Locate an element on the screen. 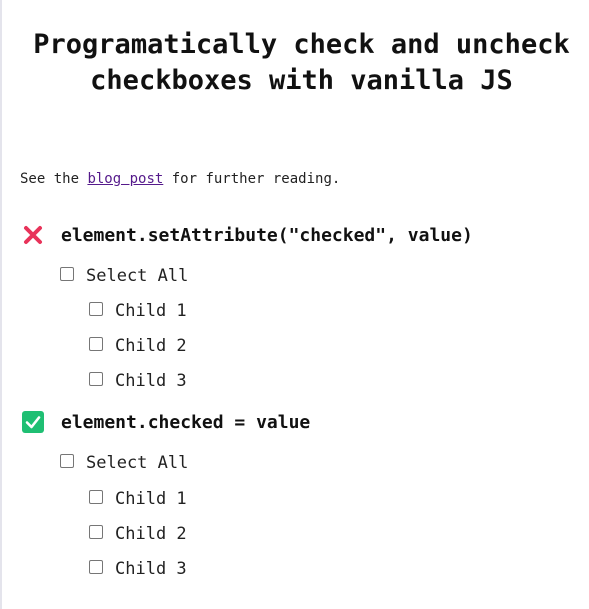 The width and height of the screenshot is (589, 609). section-heading-code: element.checked = value is located at coordinates (186, 422).